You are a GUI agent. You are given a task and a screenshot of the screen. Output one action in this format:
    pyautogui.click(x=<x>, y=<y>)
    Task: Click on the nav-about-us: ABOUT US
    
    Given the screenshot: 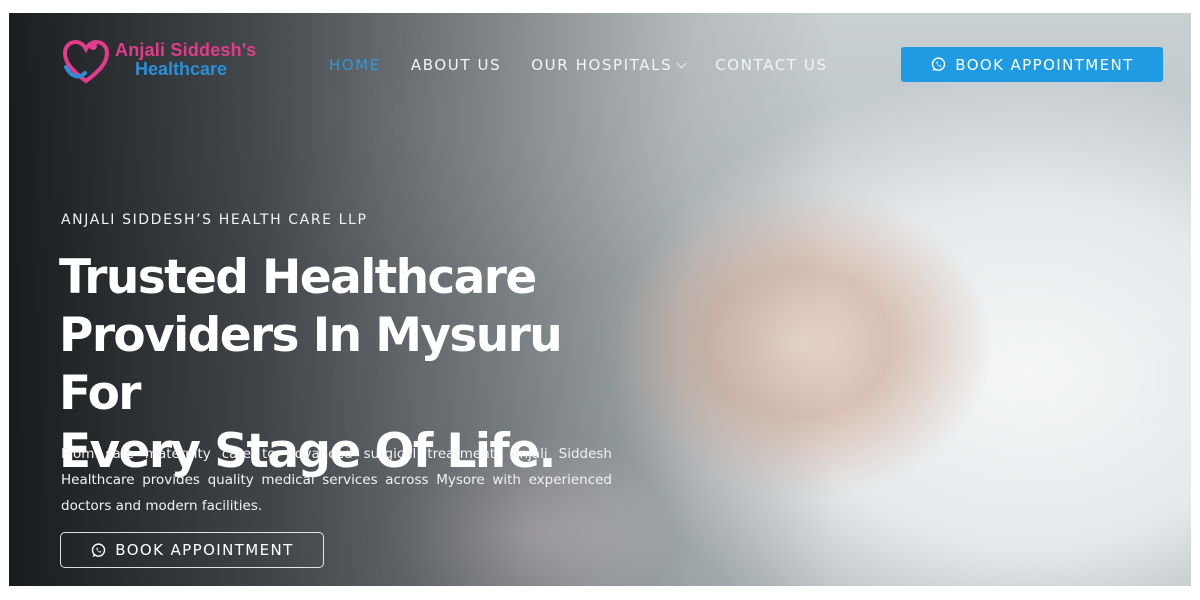 What is the action you would take?
    pyautogui.click(x=456, y=65)
    